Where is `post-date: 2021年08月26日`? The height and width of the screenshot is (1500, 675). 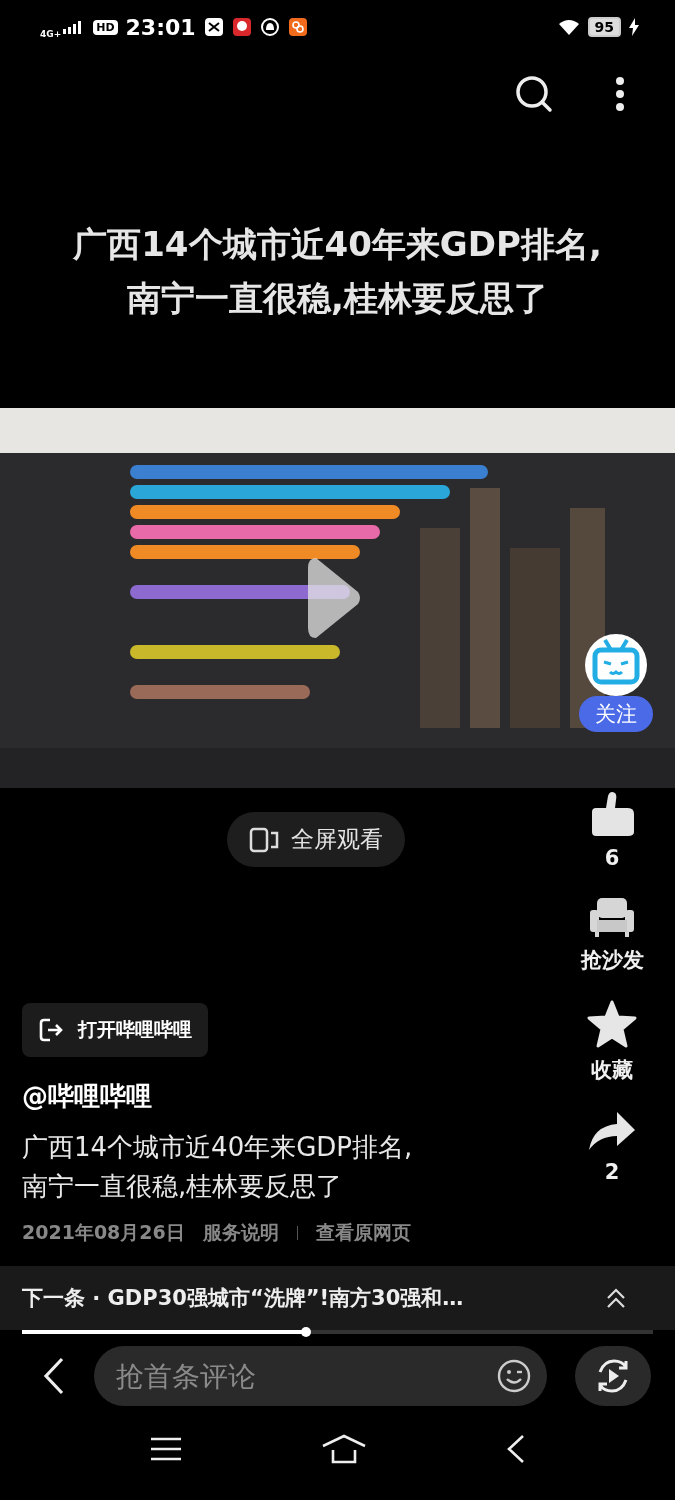
post-date: 2021年08月26日 is located at coordinates (103, 1232).